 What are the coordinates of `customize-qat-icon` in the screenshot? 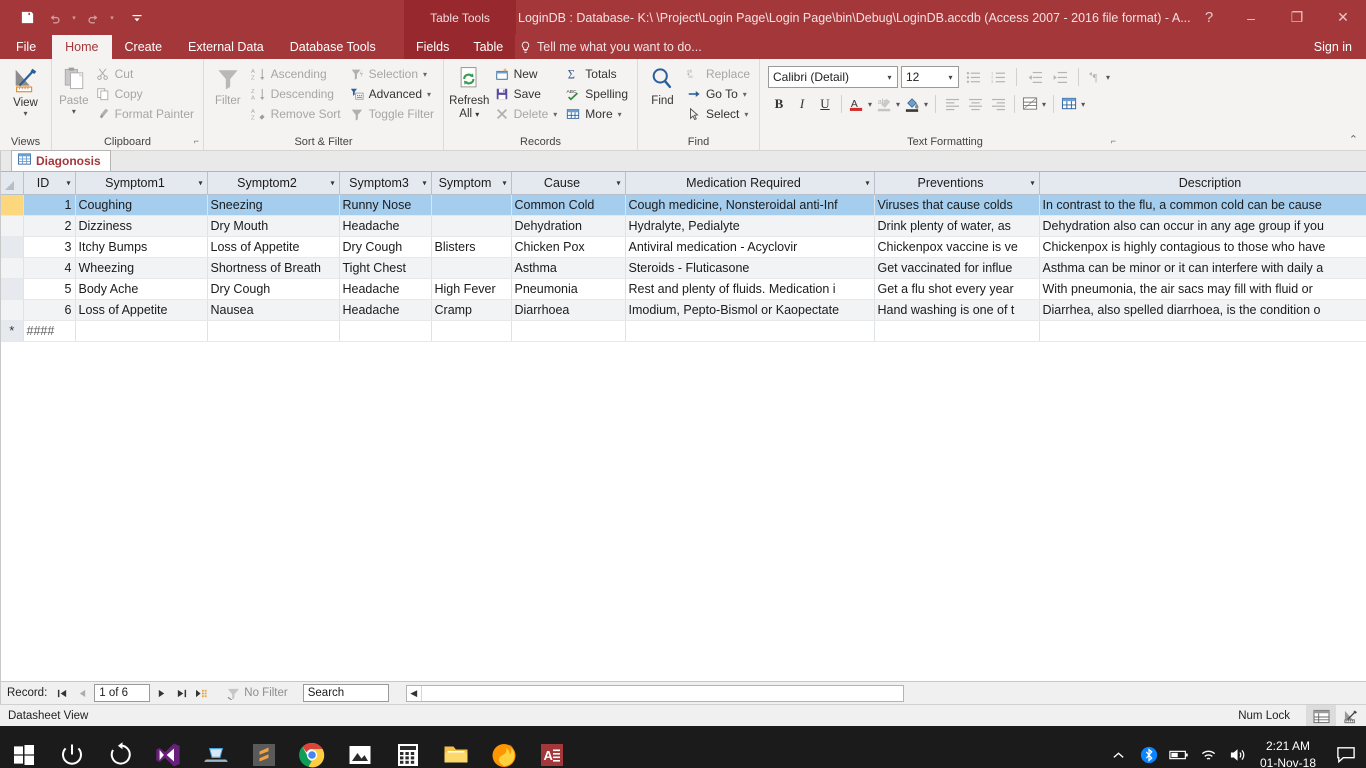 It's located at (137, 18).